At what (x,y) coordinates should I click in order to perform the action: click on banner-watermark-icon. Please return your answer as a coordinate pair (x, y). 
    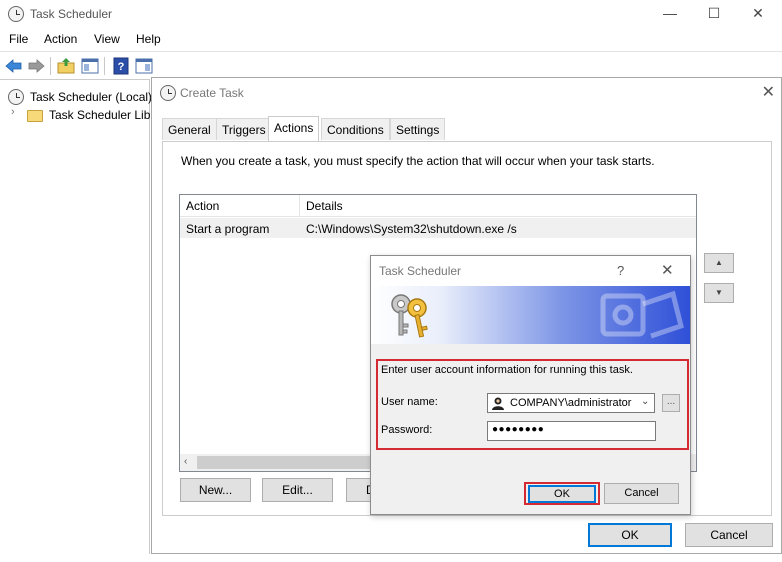
    Looking at the image, I should click on (642, 314).